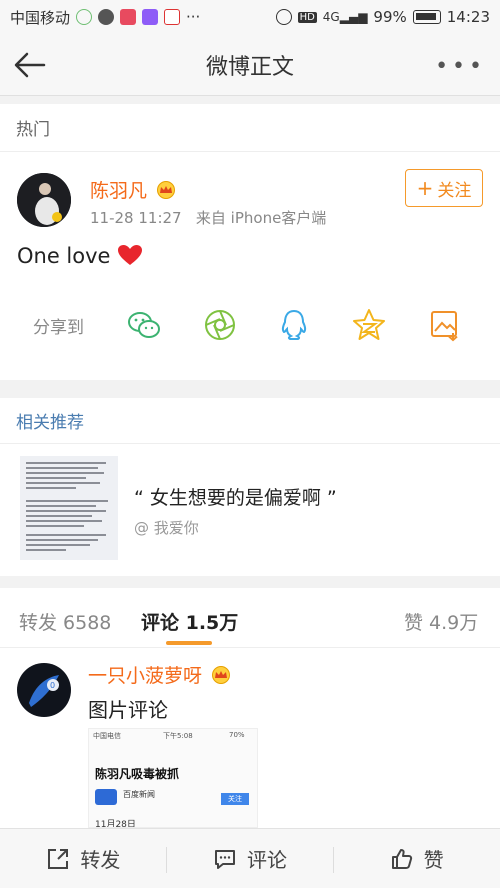 This screenshot has width=500, height=888. Describe the element at coordinates (401, 858) in the screenshot. I see `thumbs-up-icon` at that location.